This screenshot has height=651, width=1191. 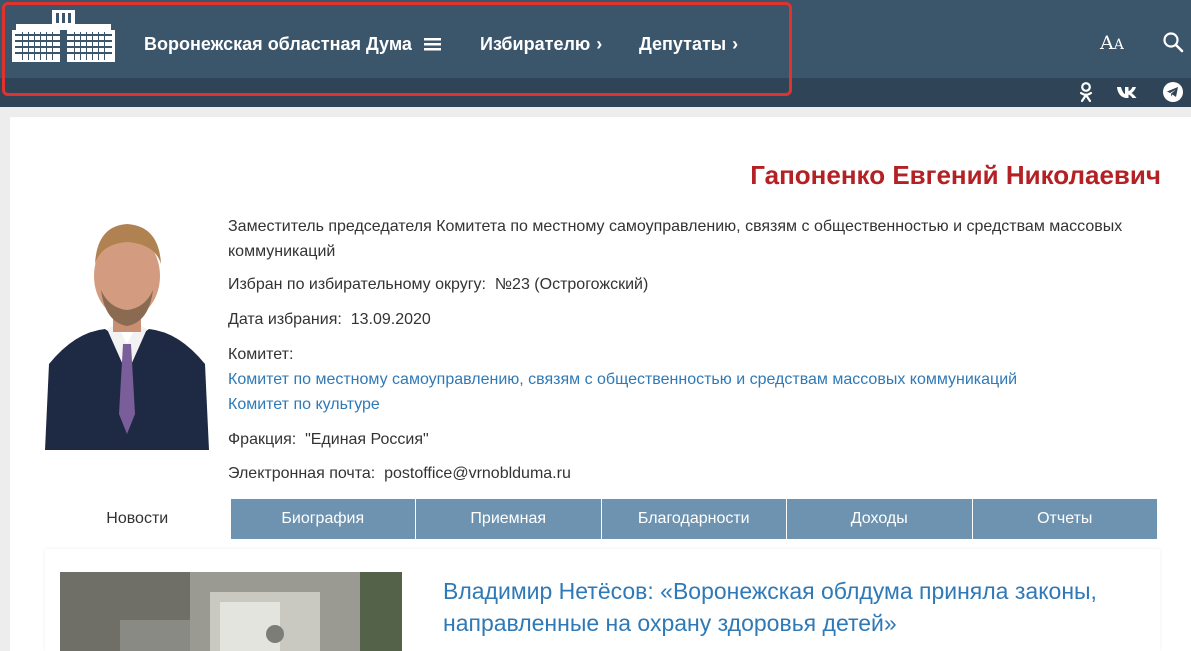 I want to click on tab-biography: Биография, so click(x=322, y=519).